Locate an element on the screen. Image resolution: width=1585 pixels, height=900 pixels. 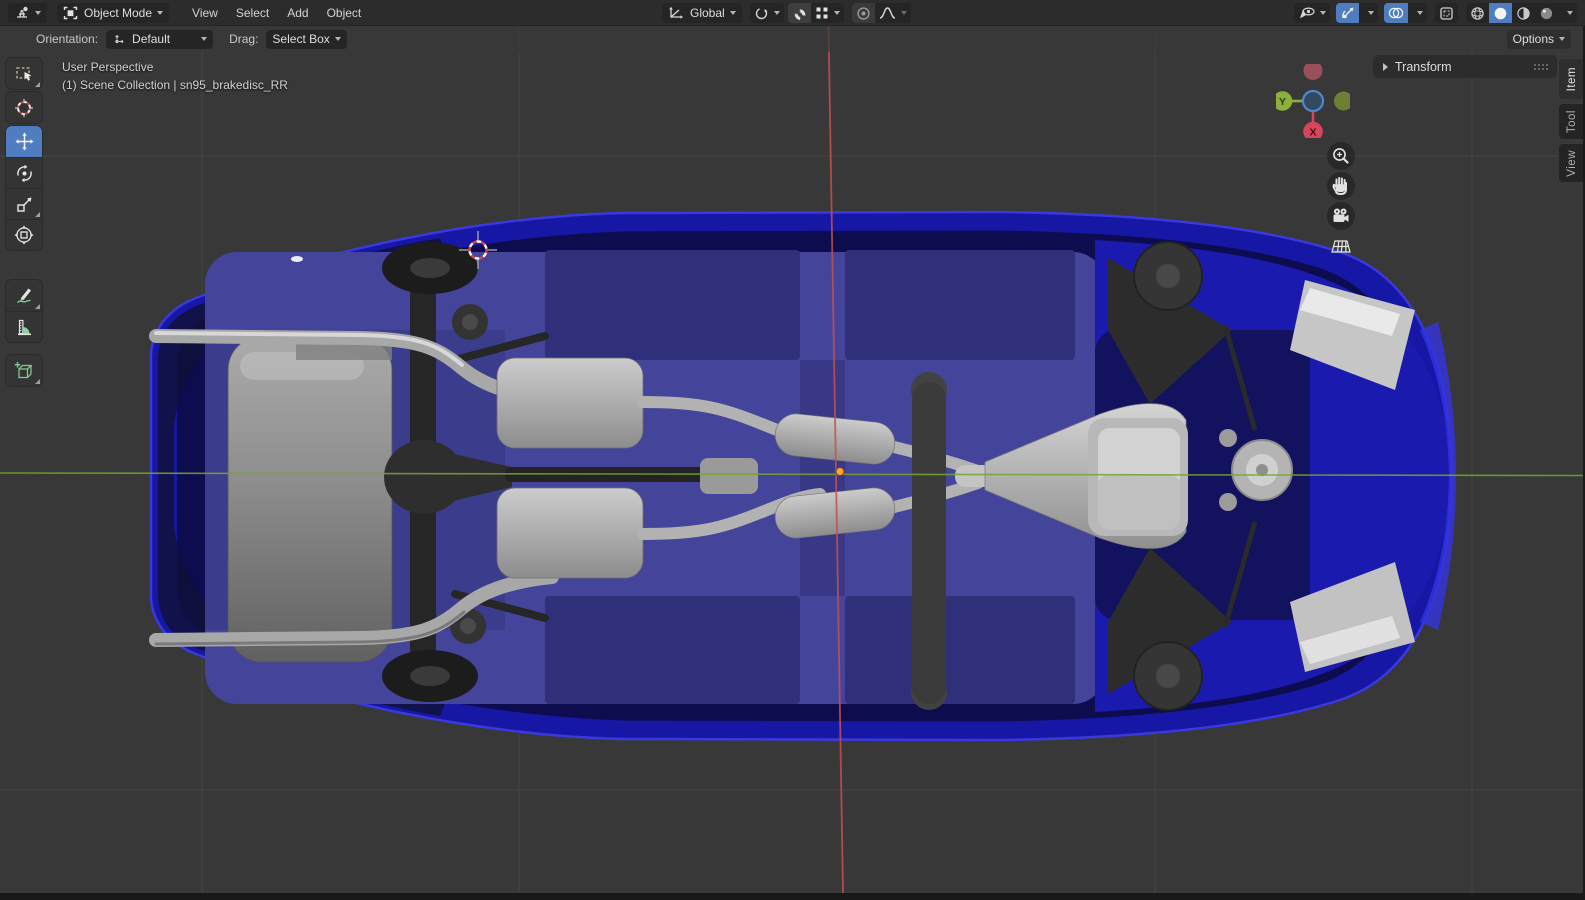
tool-transform is located at coordinates (24, 234).